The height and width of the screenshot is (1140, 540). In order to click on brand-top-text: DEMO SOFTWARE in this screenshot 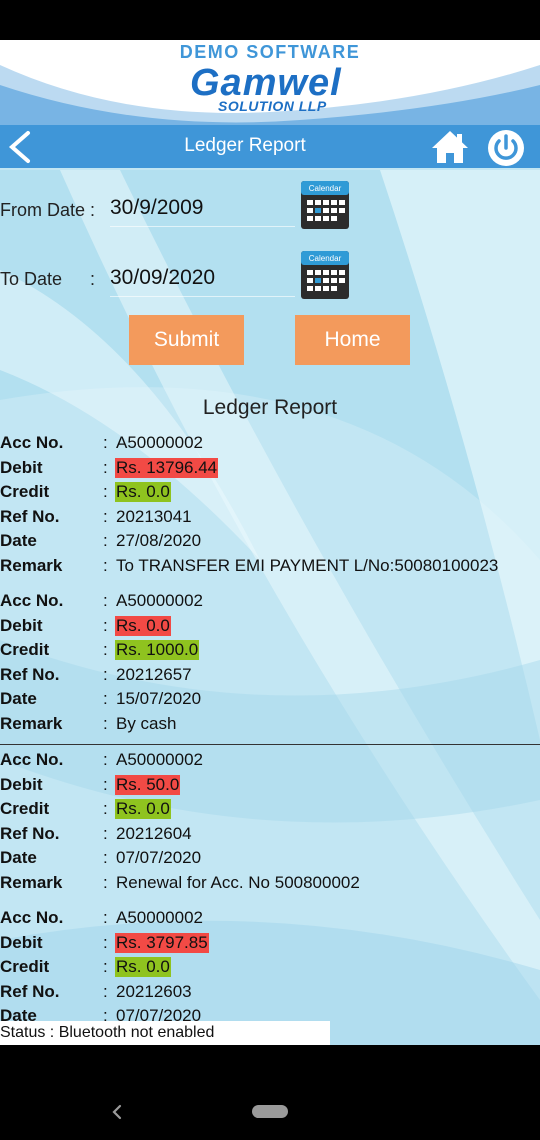, I will do `click(270, 52)`.